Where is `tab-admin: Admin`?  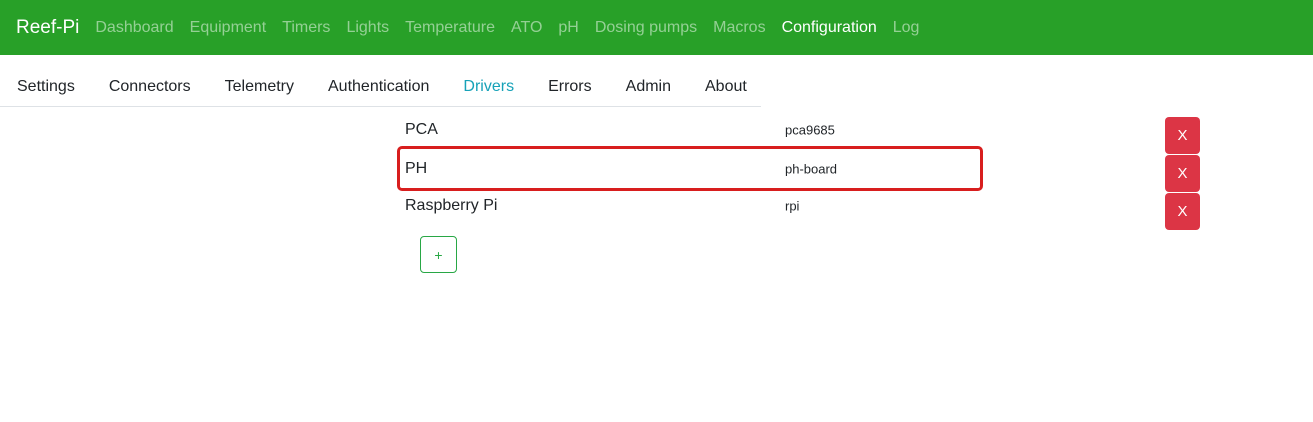 tab-admin: Admin is located at coordinates (648, 87).